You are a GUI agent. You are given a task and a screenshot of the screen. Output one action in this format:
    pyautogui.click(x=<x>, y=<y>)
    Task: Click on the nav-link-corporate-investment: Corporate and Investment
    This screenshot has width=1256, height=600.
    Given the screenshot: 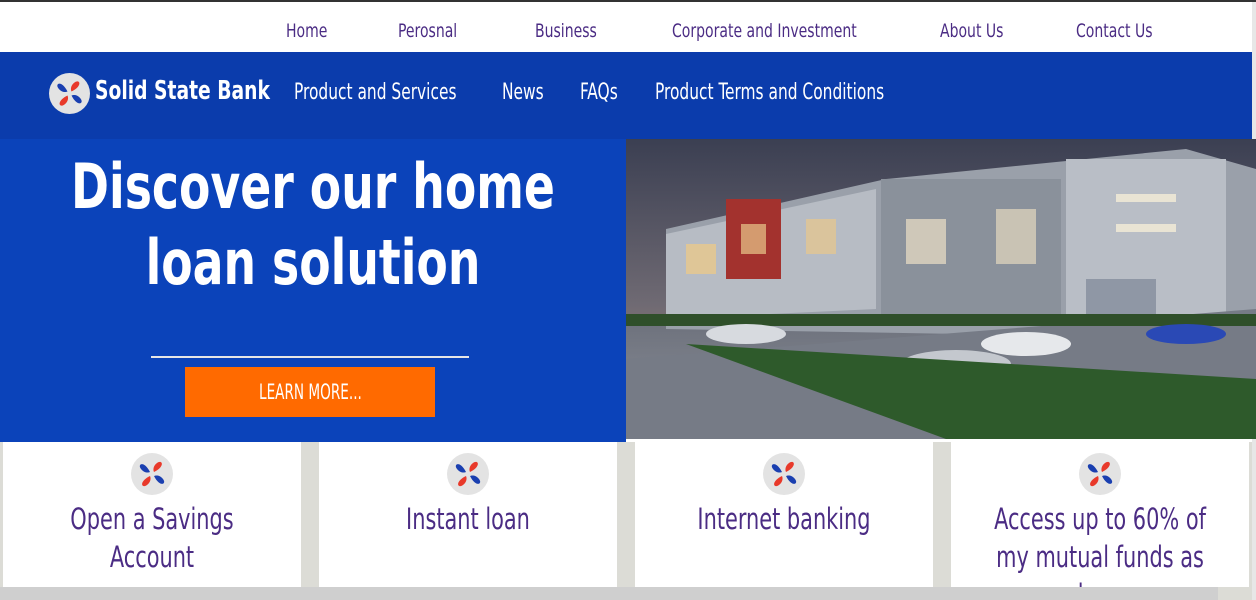 What is the action you would take?
    pyautogui.click(x=764, y=31)
    